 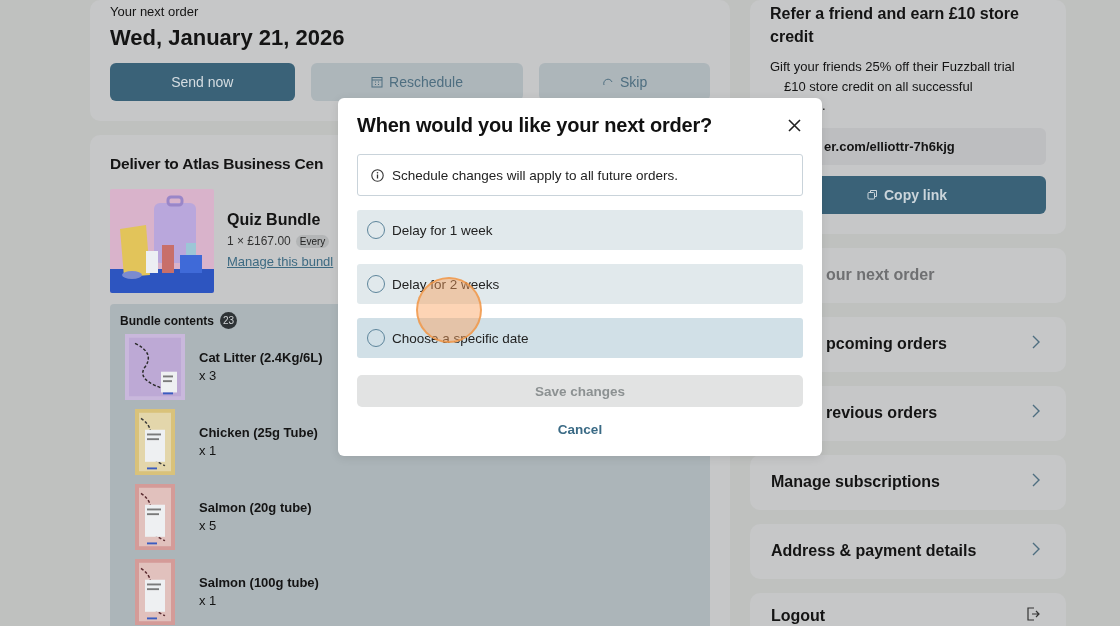 What do you see at coordinates (377, 82) in the screenshot?
I see `calendar-icon` at bounding box center [377, 82].